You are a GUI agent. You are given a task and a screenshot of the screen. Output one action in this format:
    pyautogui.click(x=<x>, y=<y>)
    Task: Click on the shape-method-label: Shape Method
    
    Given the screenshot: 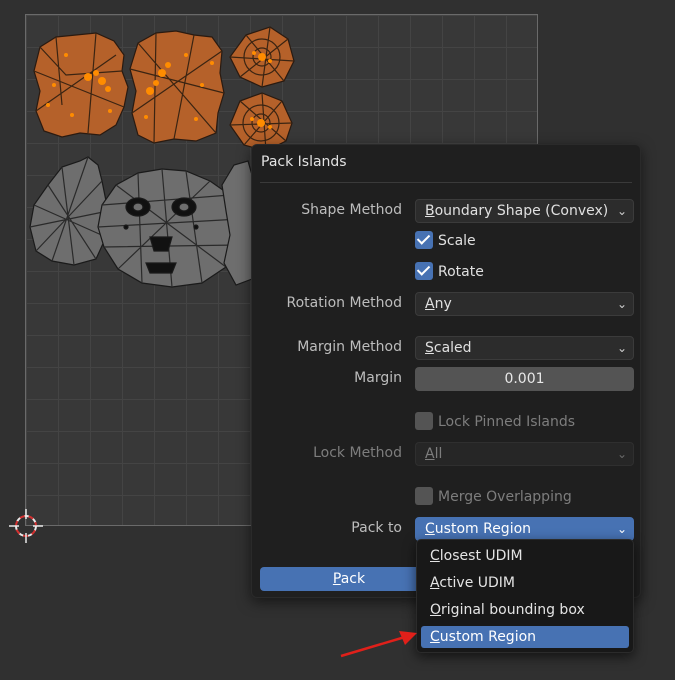 What is the action you would take?
    pyautogui.click(x=351, y=210)
    